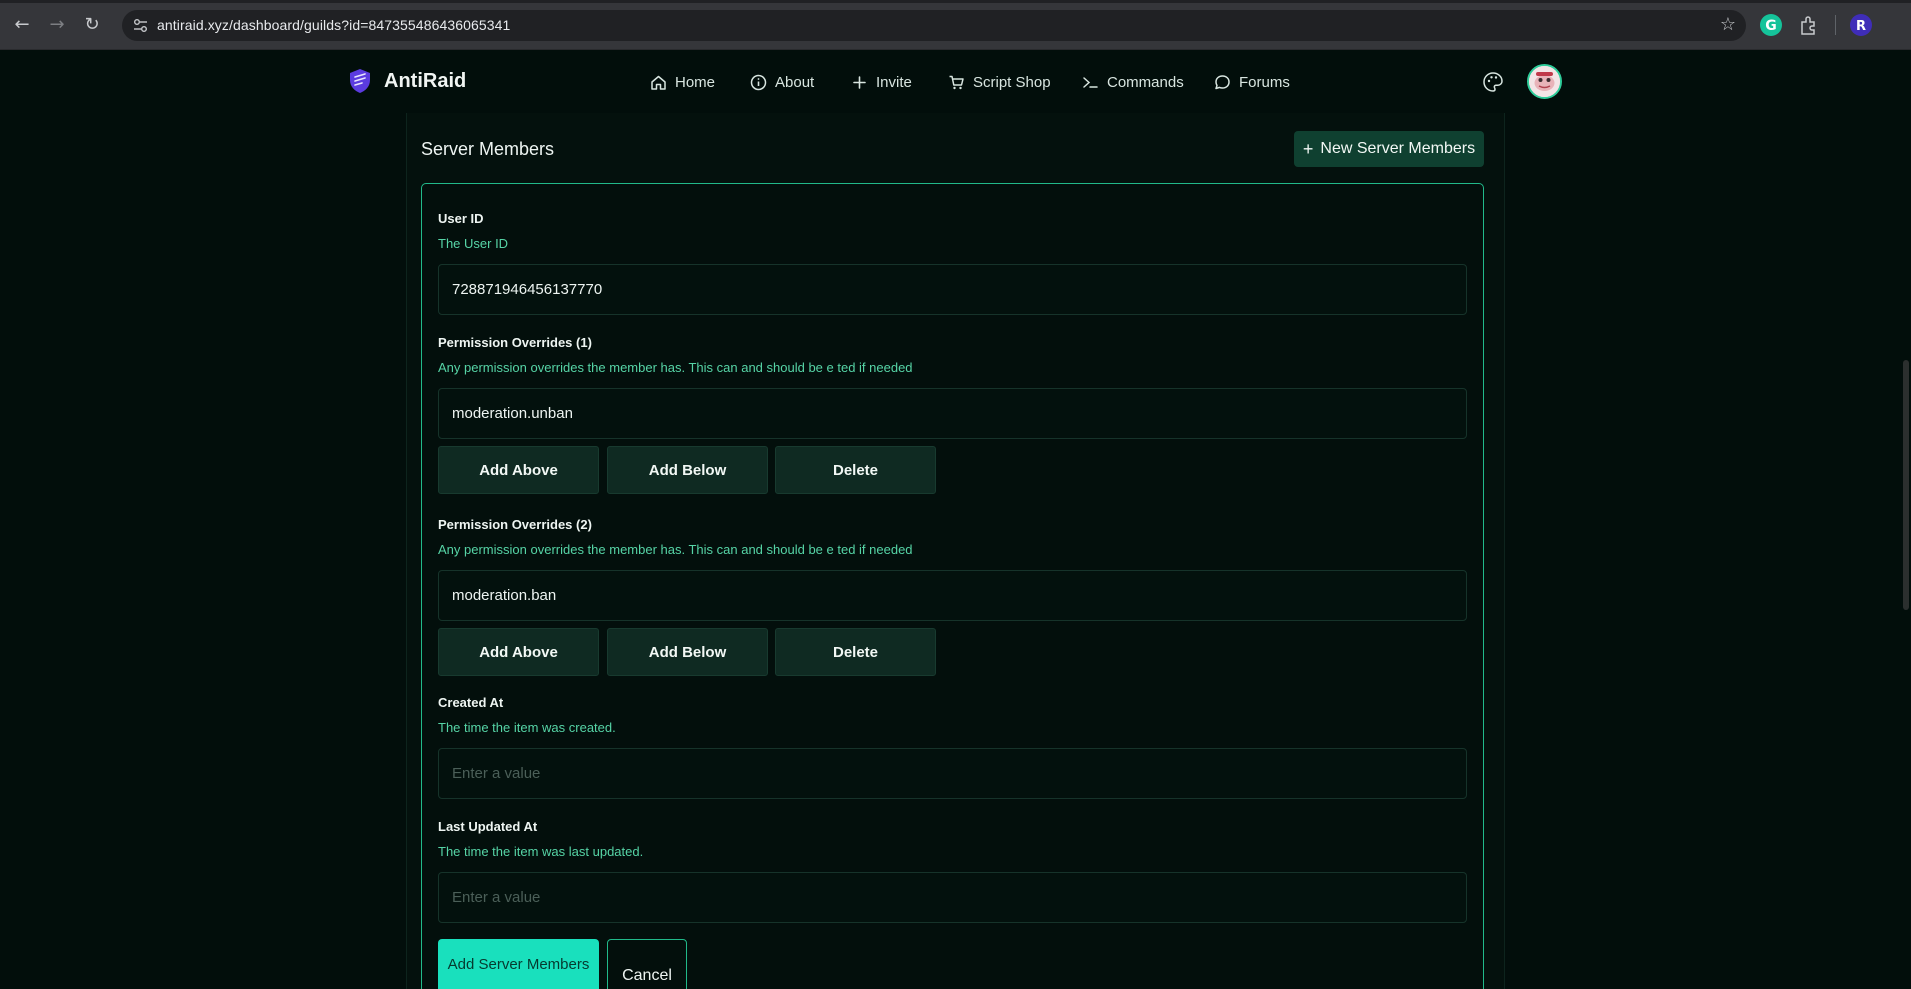 Image resolution: width=1911 pixels, height=989 pixels. Describe the element at coordinates (952, 413) in the screenshot. I see `permission-override-1-input: moderation.unban` at that location.